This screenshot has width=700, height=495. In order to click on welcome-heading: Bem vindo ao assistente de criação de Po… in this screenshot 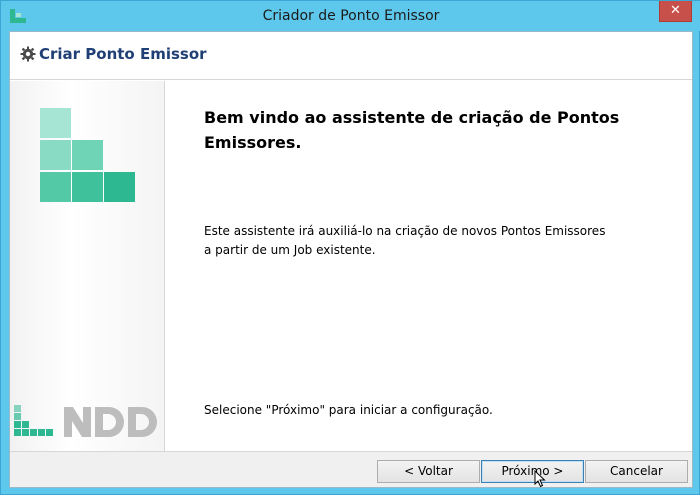, I will do `click(412, 130)`.